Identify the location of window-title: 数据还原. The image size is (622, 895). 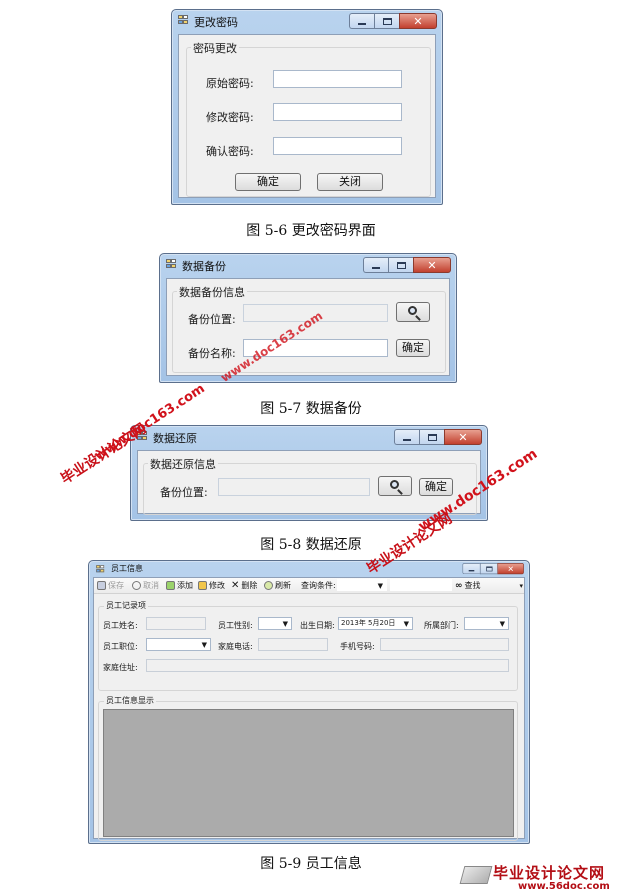
(175, 438).